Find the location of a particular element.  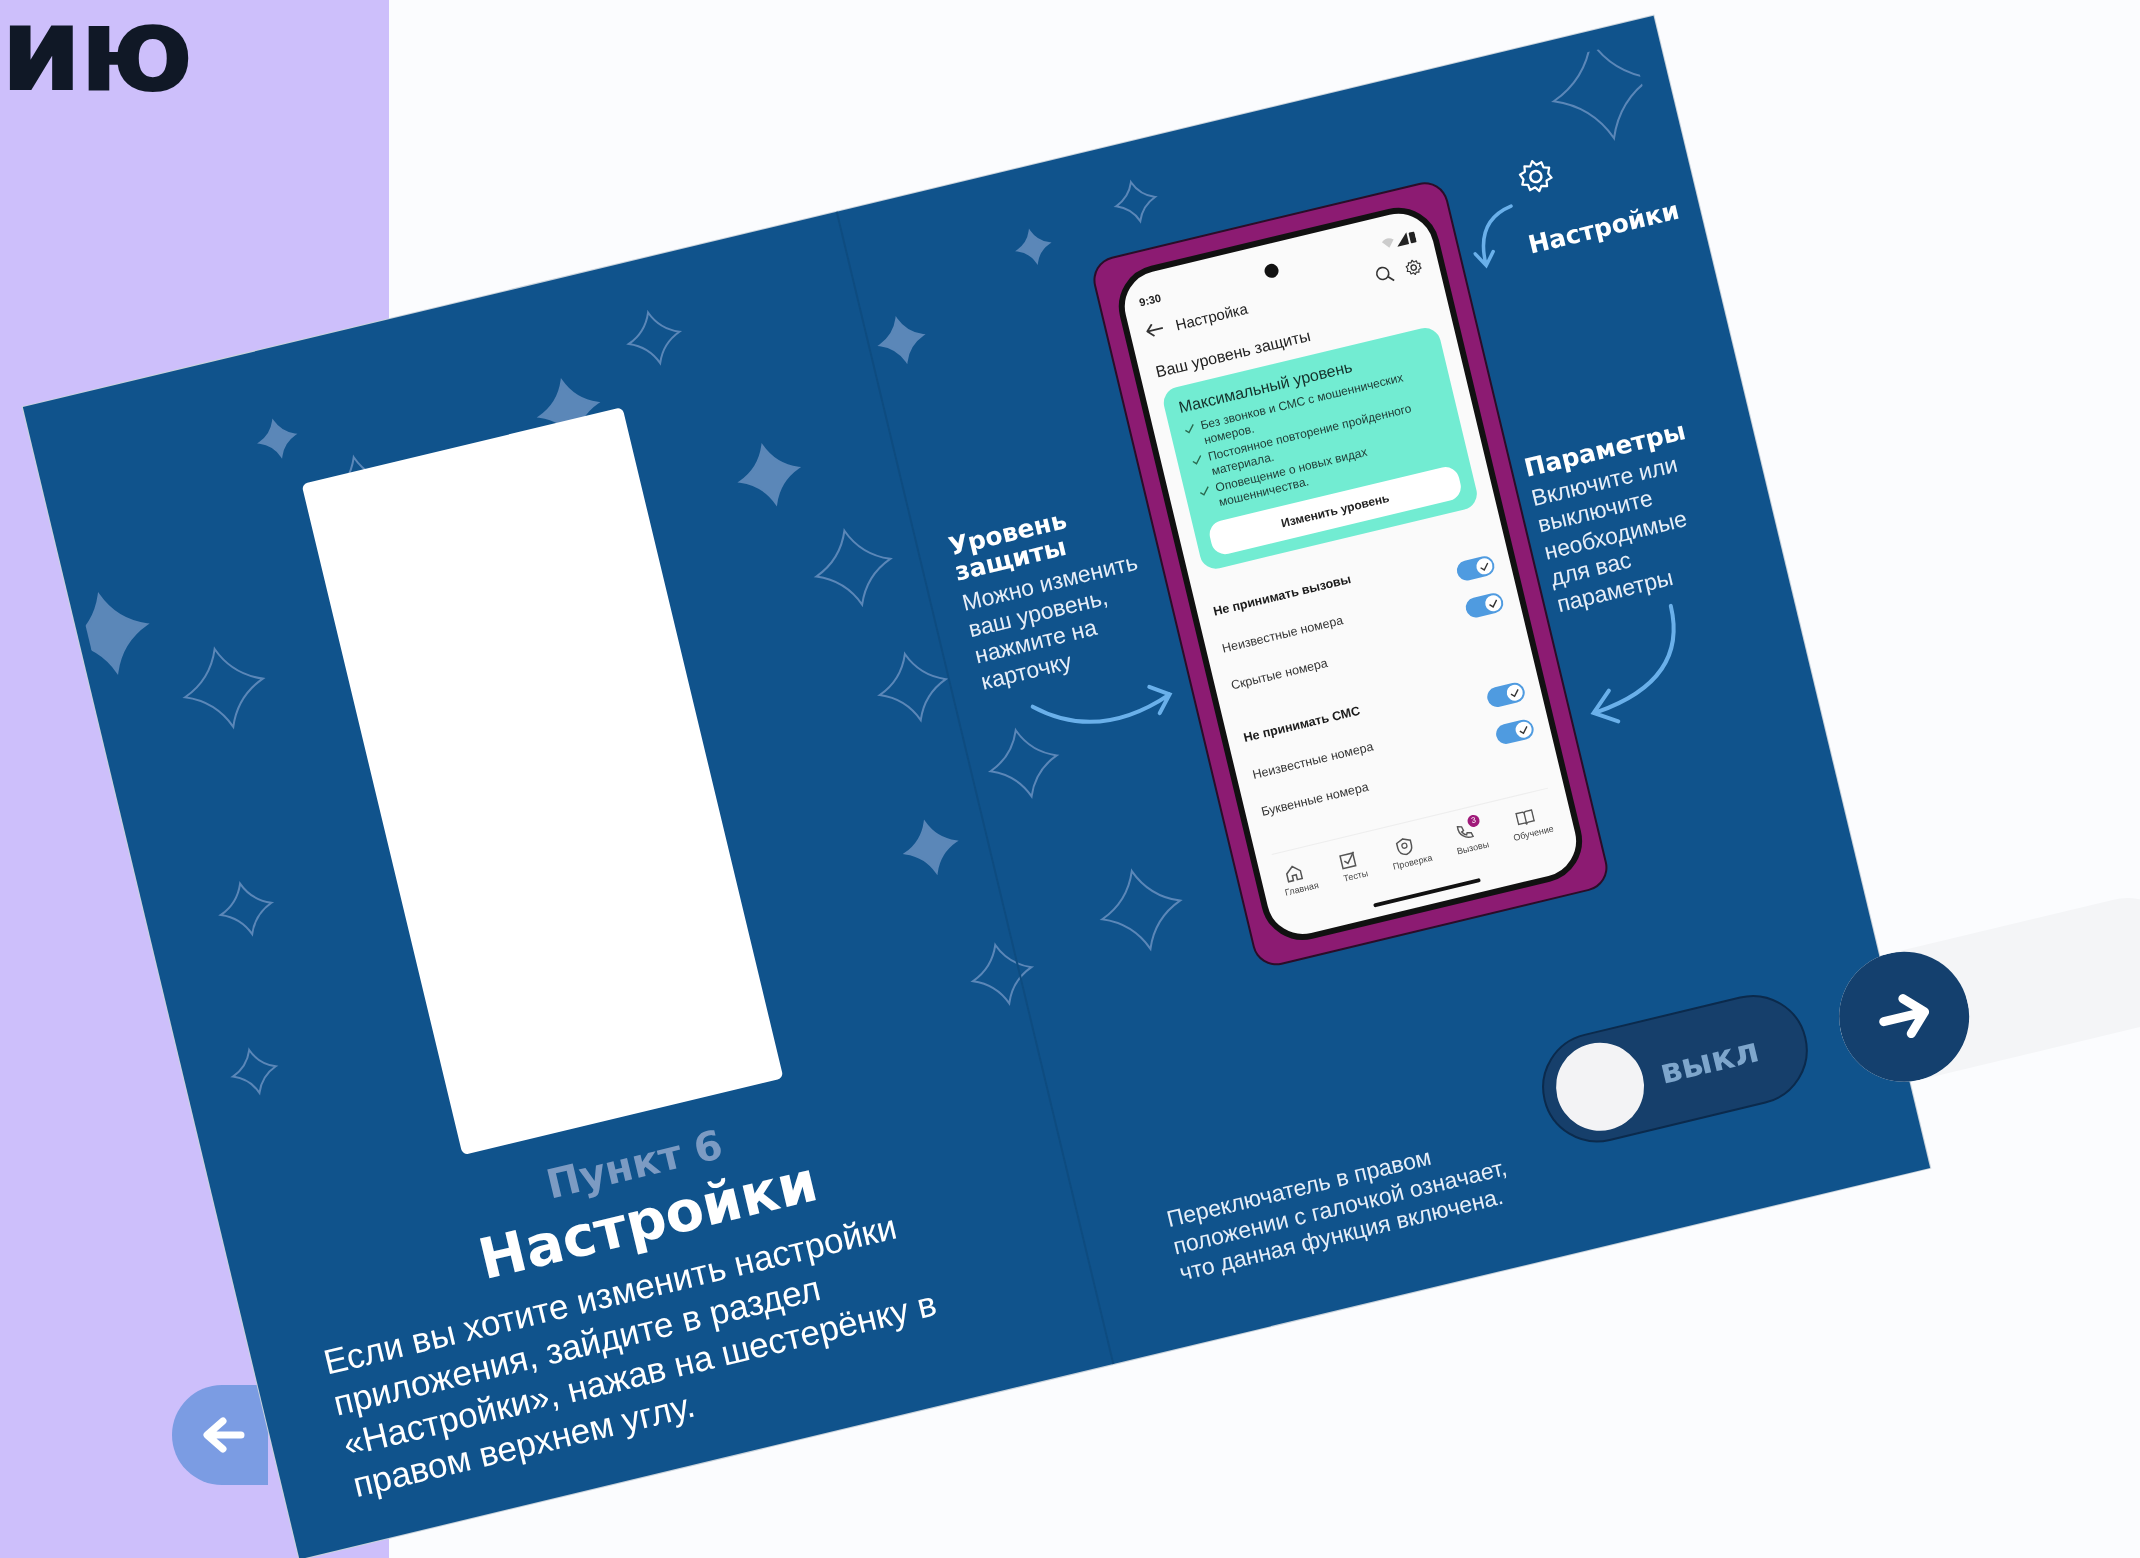

nav-item: Обучение is located at coordinates (1530, 820).